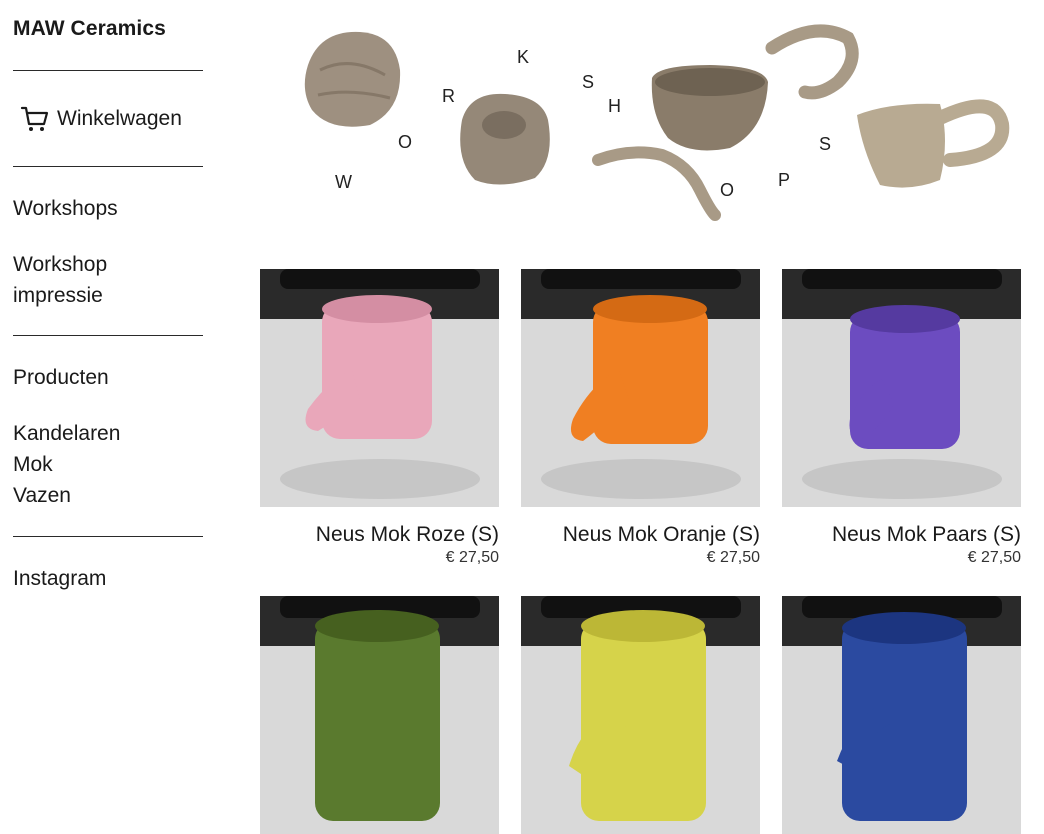 The image size is (1044, 834). What do you see at coordinates (352, 79) in the screenshot?
I see `clay-lump-image` at bounding box center [352, 79].